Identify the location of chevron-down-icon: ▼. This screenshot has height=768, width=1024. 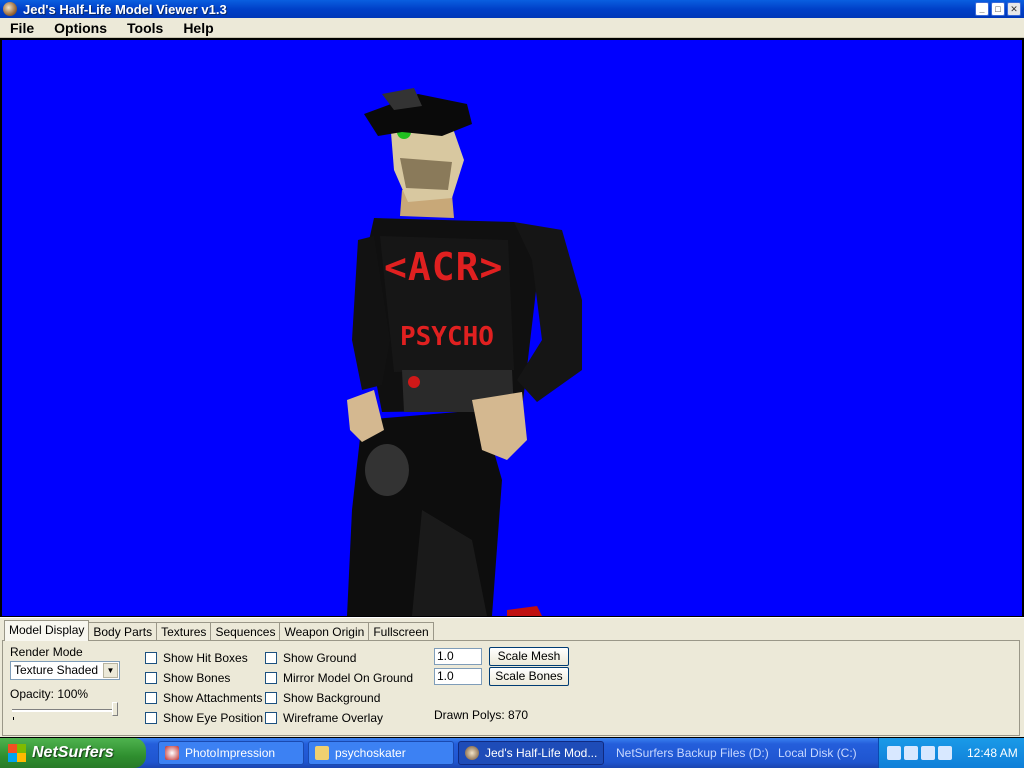
(110, 670).